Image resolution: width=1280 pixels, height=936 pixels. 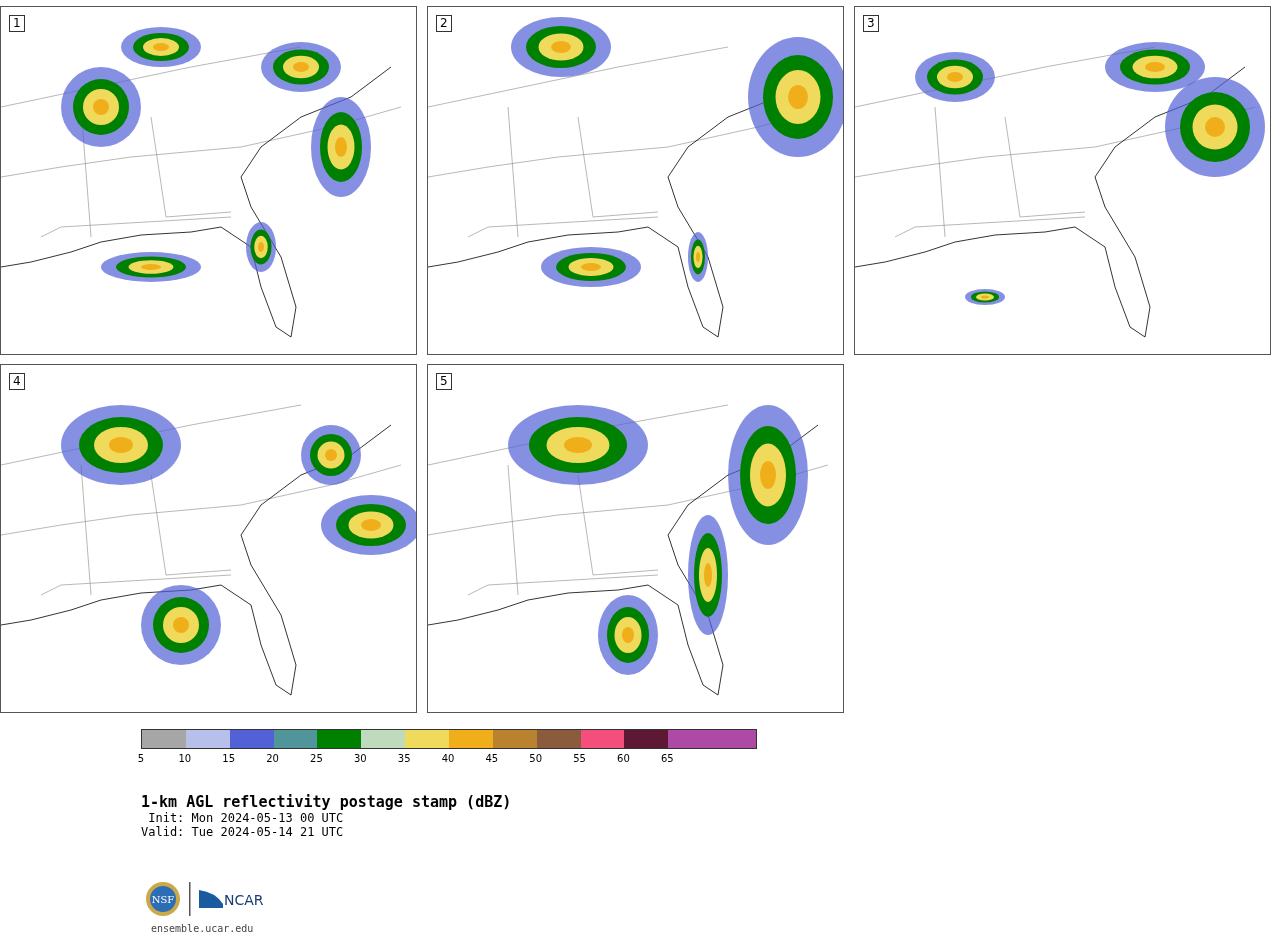 What do you see at coordinates (360, 758) in the screenshot?
I see `tick-label: 30` at bounding box center [360, 758].